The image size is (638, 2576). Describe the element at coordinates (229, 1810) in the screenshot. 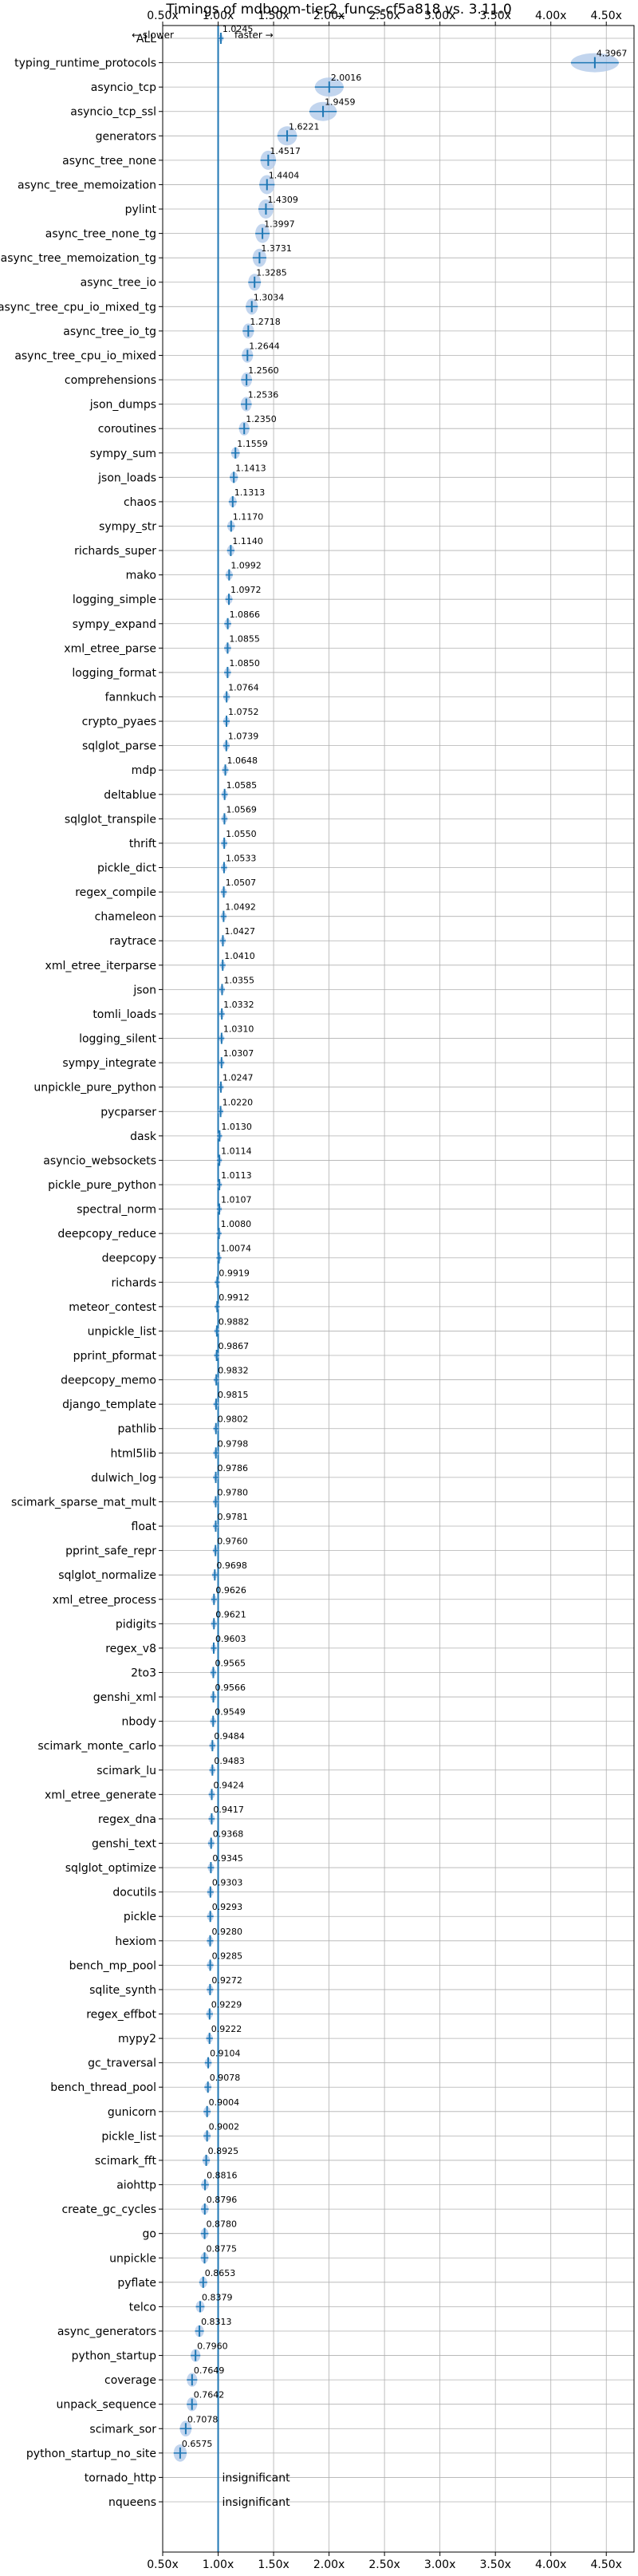

I see `value-label: 0.9417` at that location.